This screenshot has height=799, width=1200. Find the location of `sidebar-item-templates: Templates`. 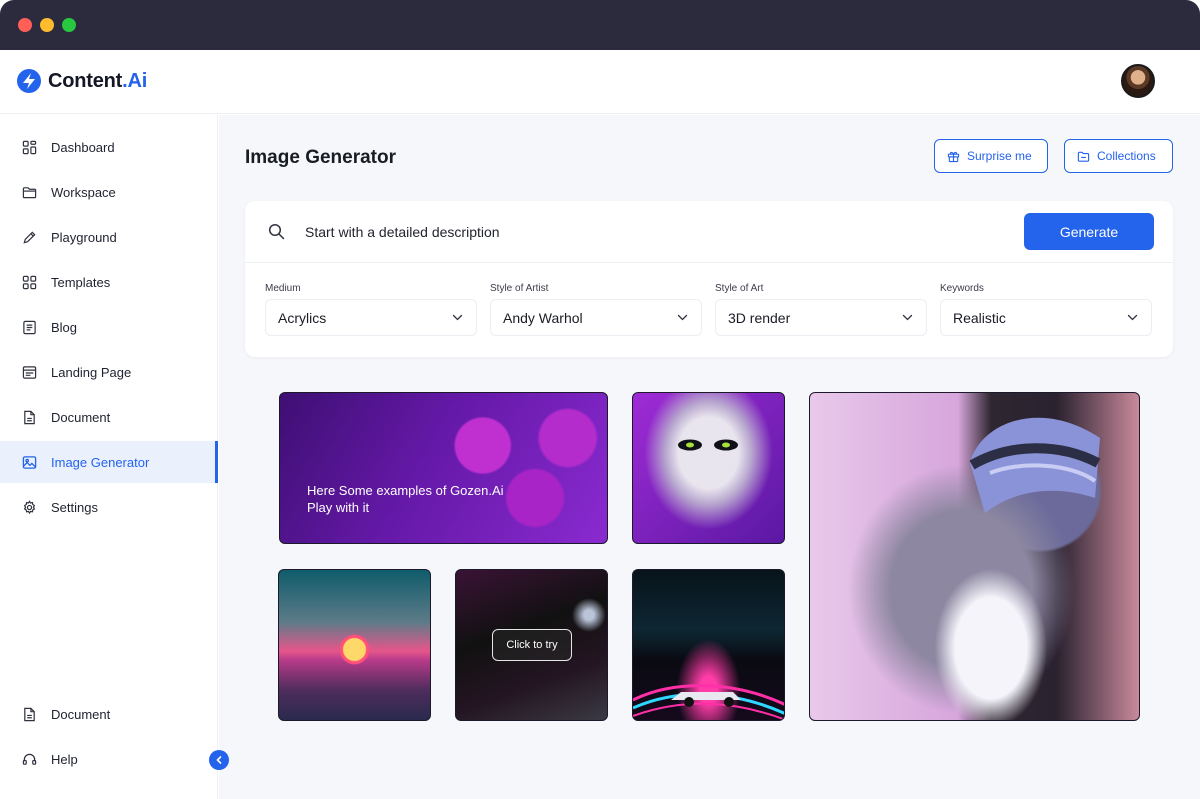

sidebar-item-templates: Templates is located at coordinates (109, 282).